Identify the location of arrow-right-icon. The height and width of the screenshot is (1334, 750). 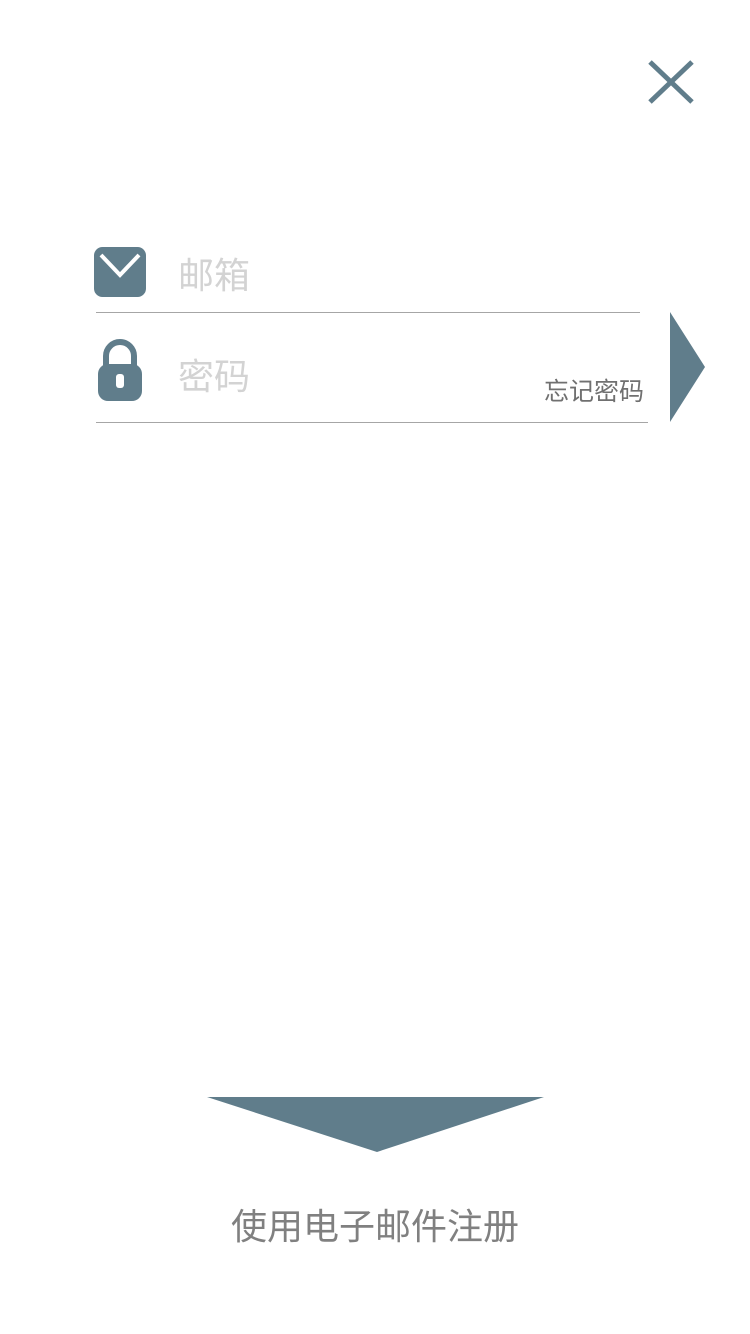
(687, 367).